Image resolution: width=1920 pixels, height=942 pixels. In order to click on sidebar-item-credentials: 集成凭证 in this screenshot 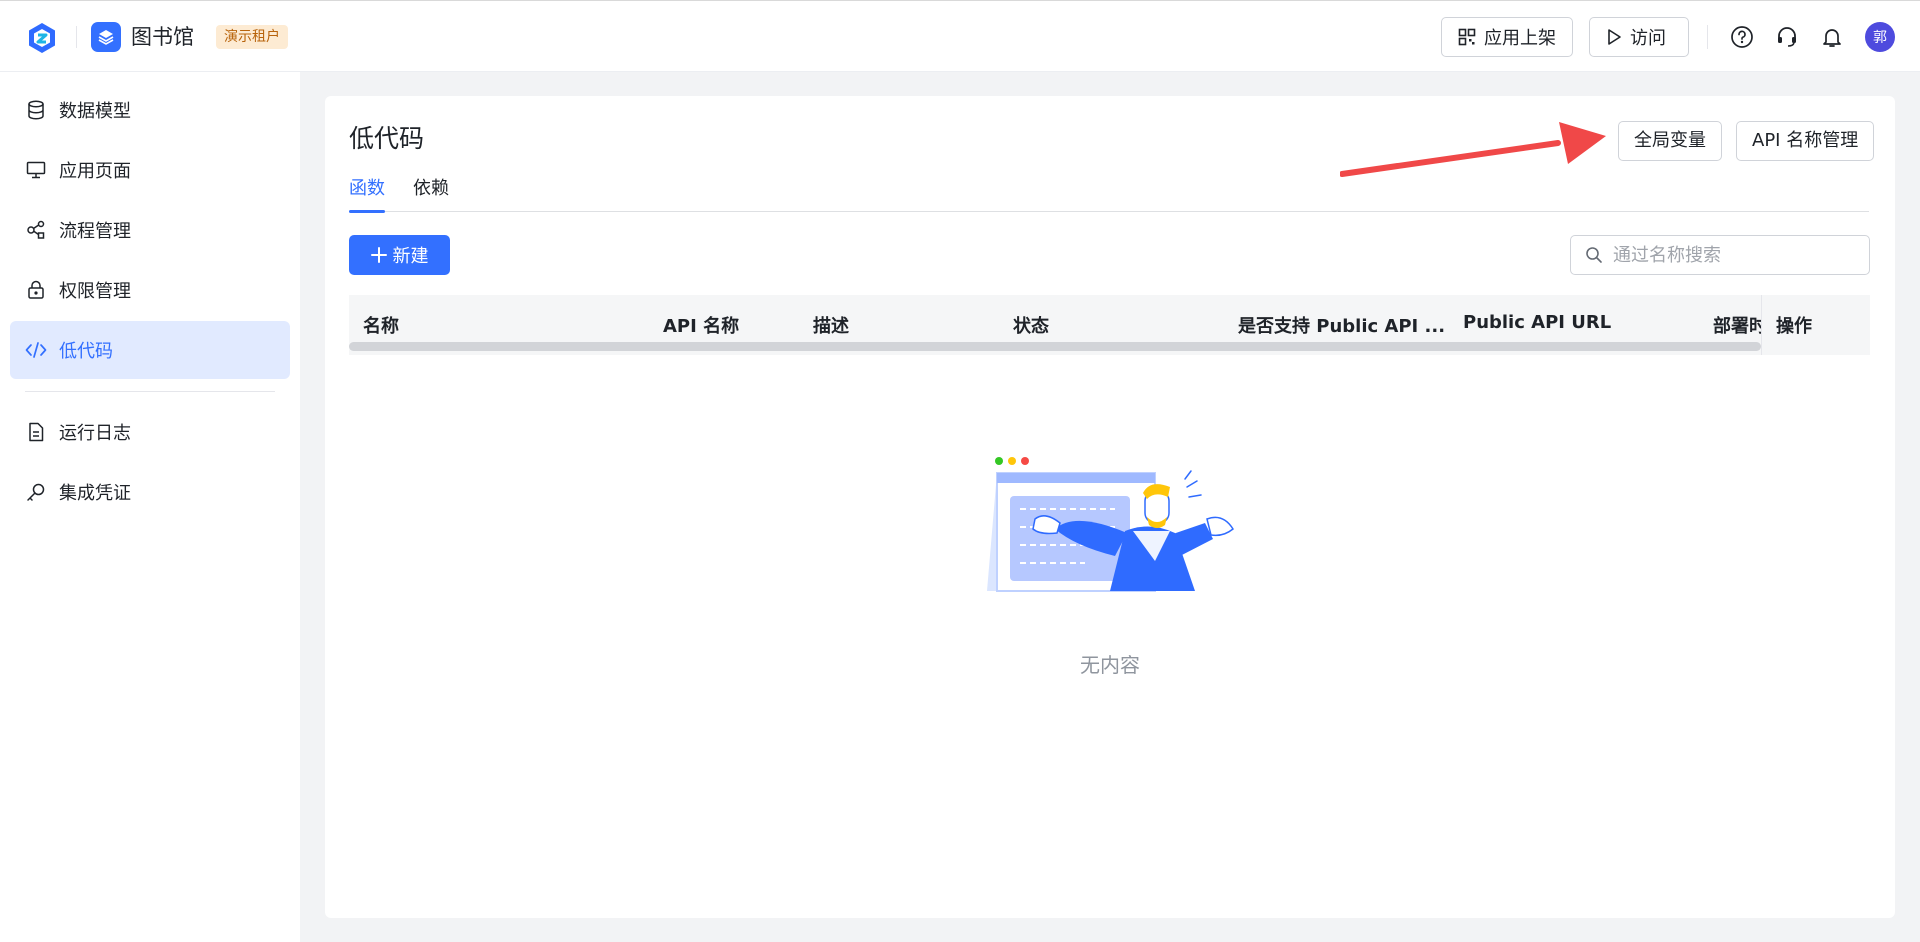, I will do `click(150, 492)`.